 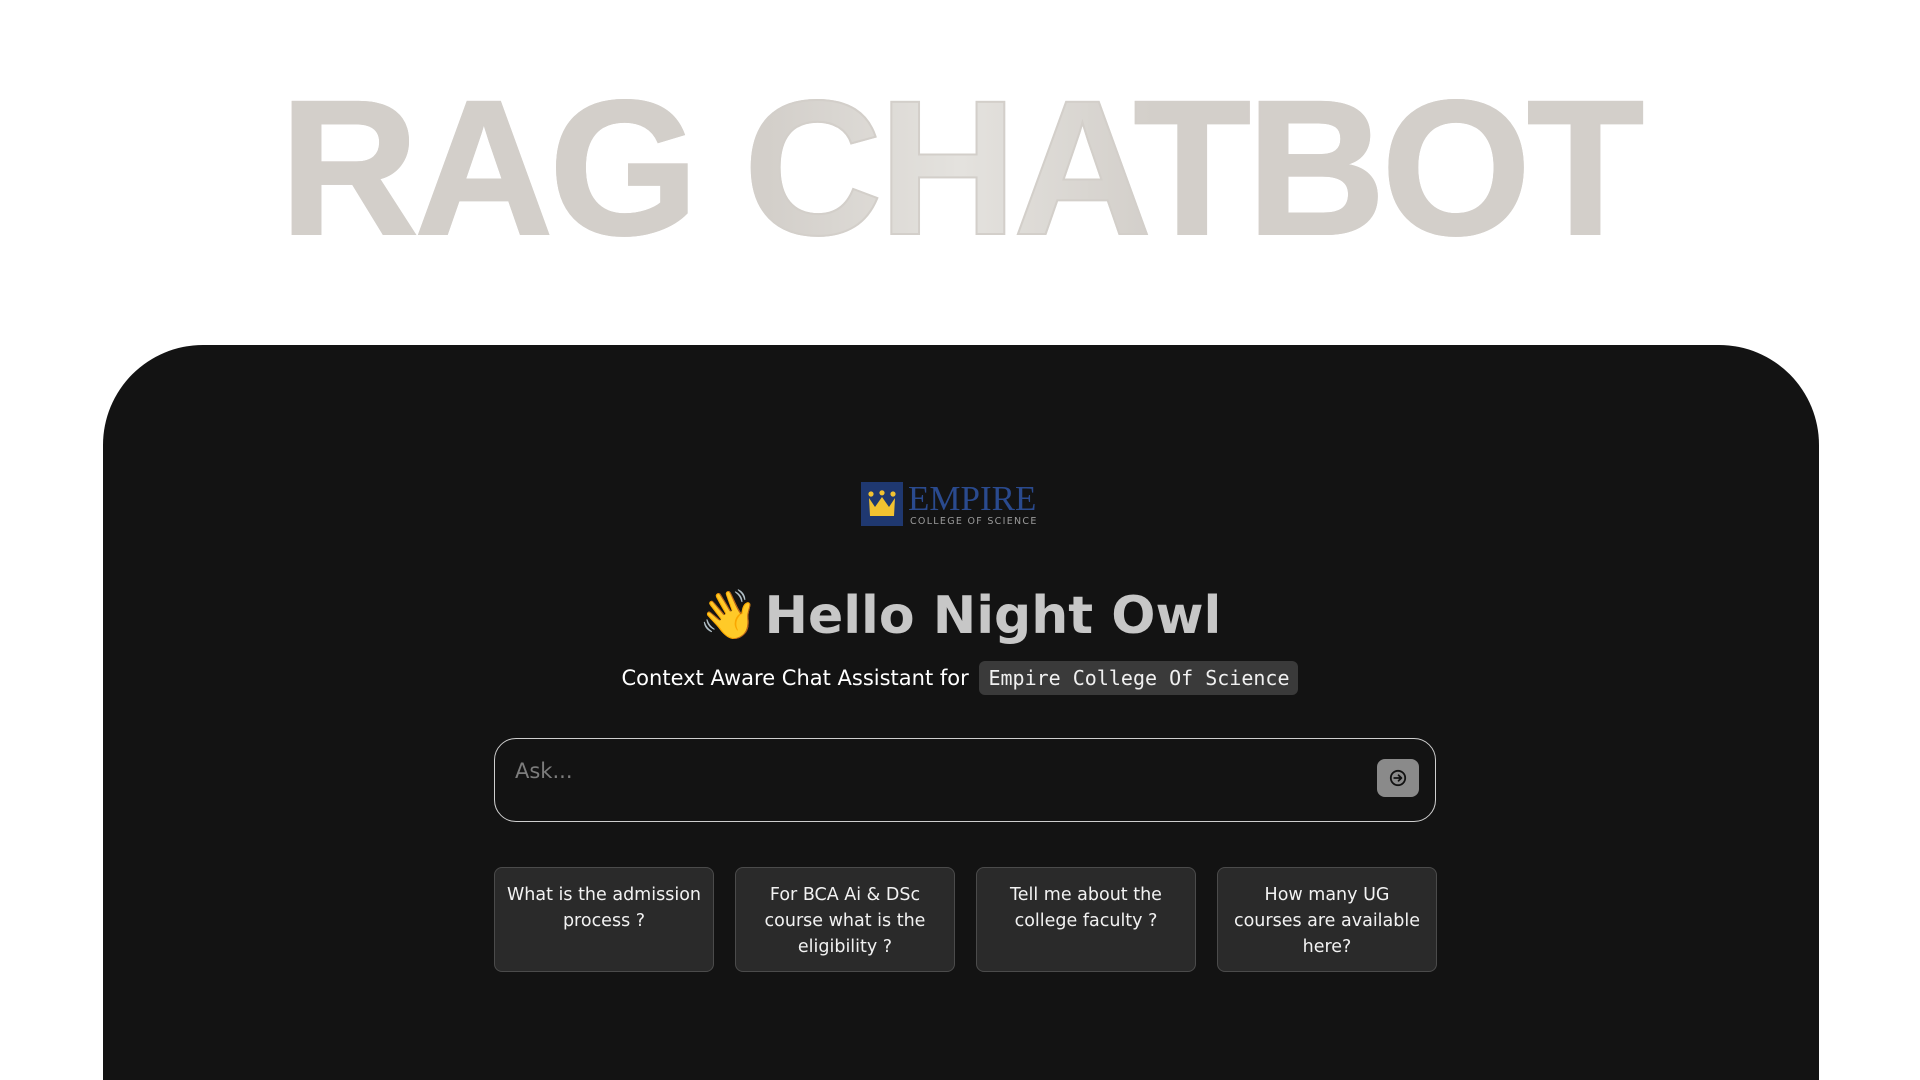 I want to click on logo-text: EMPIRE COLLEGE OF SCIENCE, so click(x=973, y=502).